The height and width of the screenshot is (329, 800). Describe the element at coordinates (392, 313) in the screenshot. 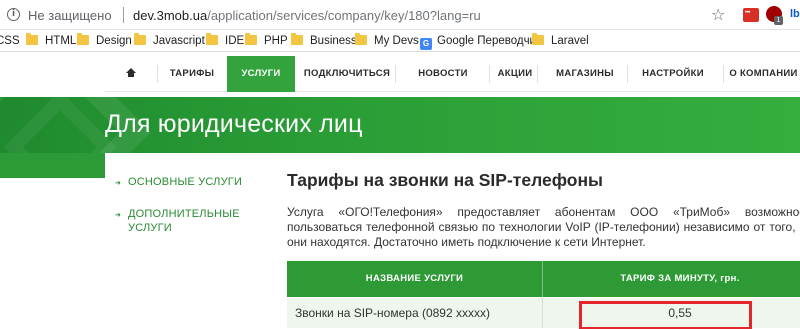

I see `service-name-cell: Звонки на SIP-номера (0892 xxxxx)` at that location.